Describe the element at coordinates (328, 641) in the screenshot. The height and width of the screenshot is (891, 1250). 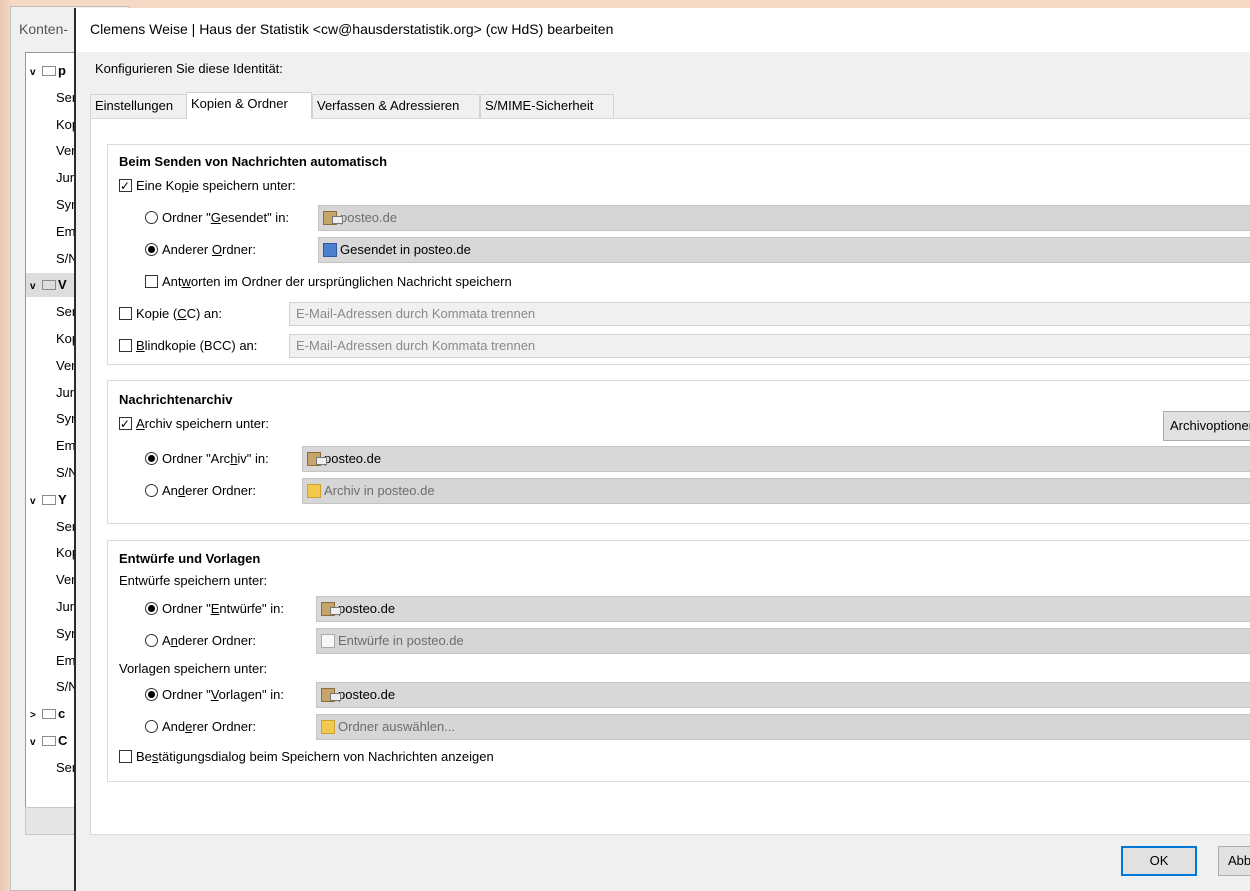
I see `drafts-folder-icon` at that location.